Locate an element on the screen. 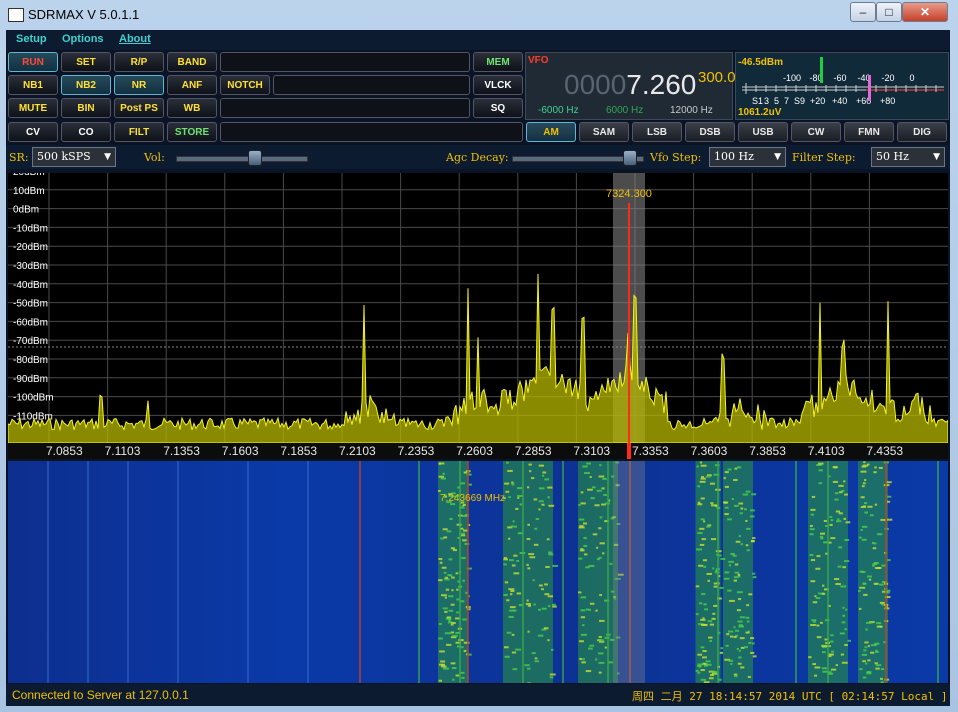 Image resolution: width=958 pixels, height=712 pixels. post-ps-button: Post PS is located at coordinates (139, 108).